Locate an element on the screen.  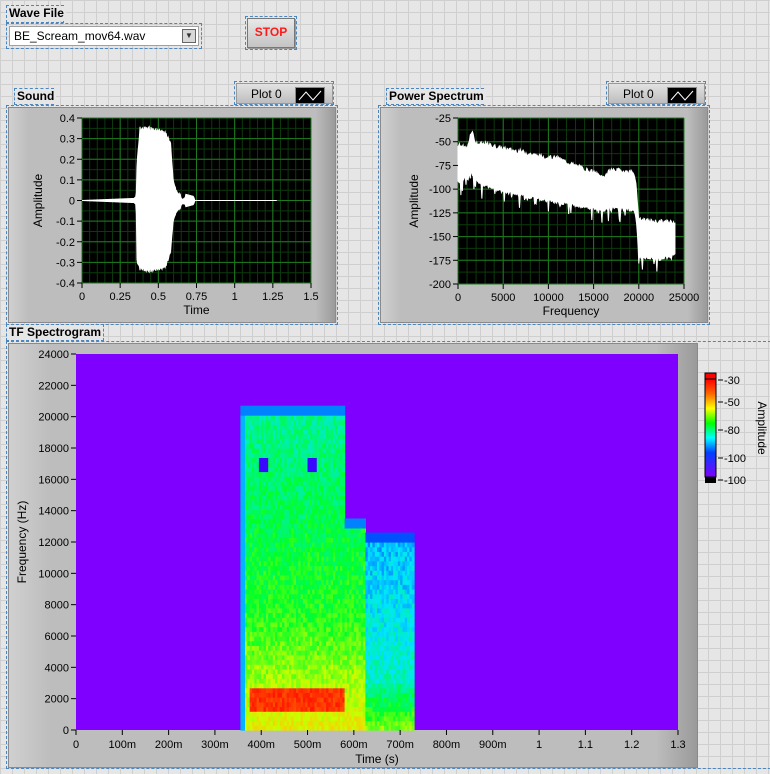
wave-file-value: BE_Scream_mov64.wav is located at coordinates (80, 36).